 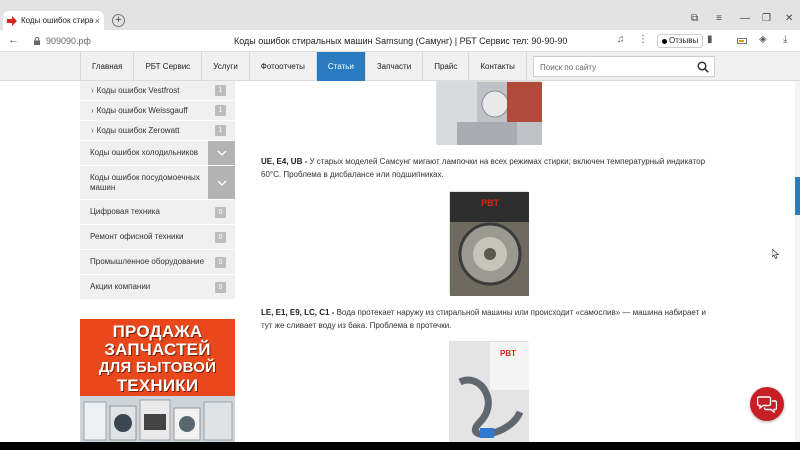 What do you see at coordinates (340, 66) in the screenshot?
I see `nav-item-articles: Статьи` at bounding box center [340, 66].